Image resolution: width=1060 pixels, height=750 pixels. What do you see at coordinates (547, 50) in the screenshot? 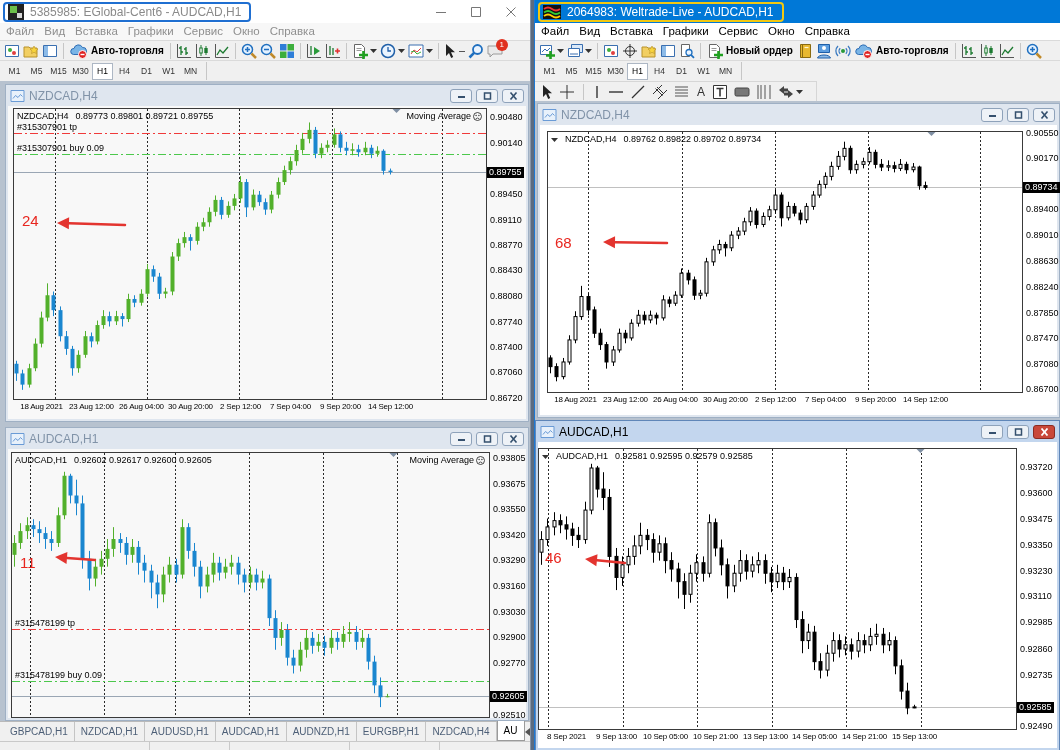
I see `window-plus-icon` at bounding box center [547, 50].